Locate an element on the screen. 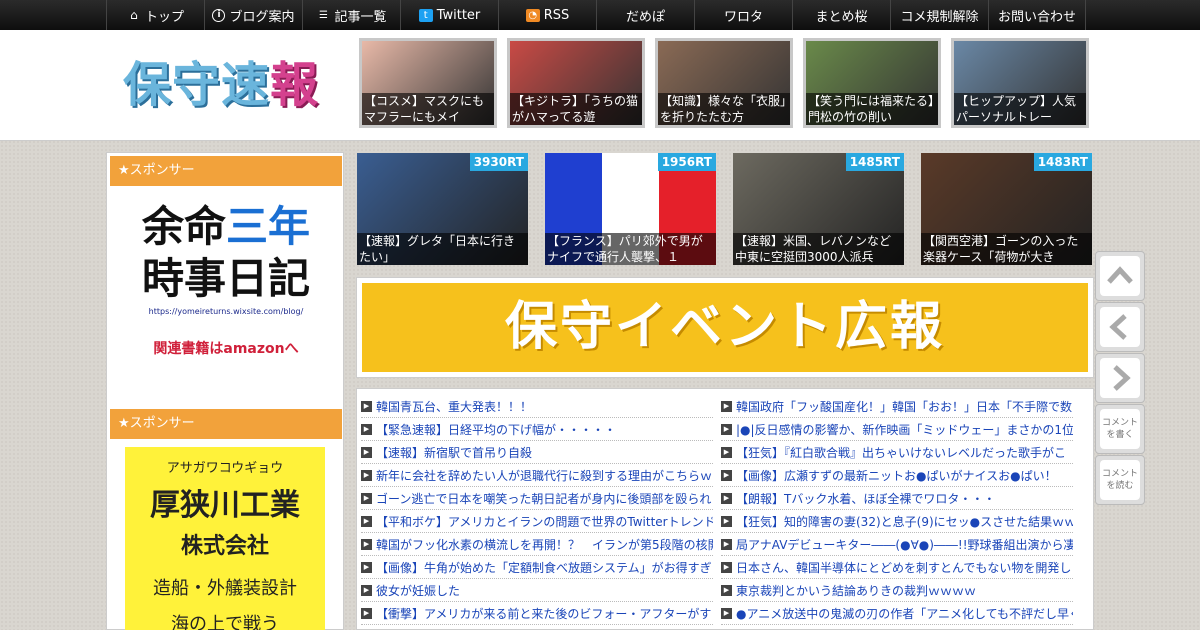 The width and height of the screenshot is (1200, 630). sponsor-title-part: 余命 is located at coordinates (183, 226).